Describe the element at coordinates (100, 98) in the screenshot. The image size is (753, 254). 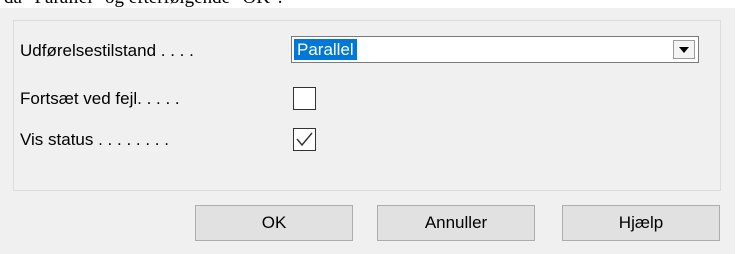
I see `continue-on-error-label: Fortsæt ved fejl. . . . .` at that location.